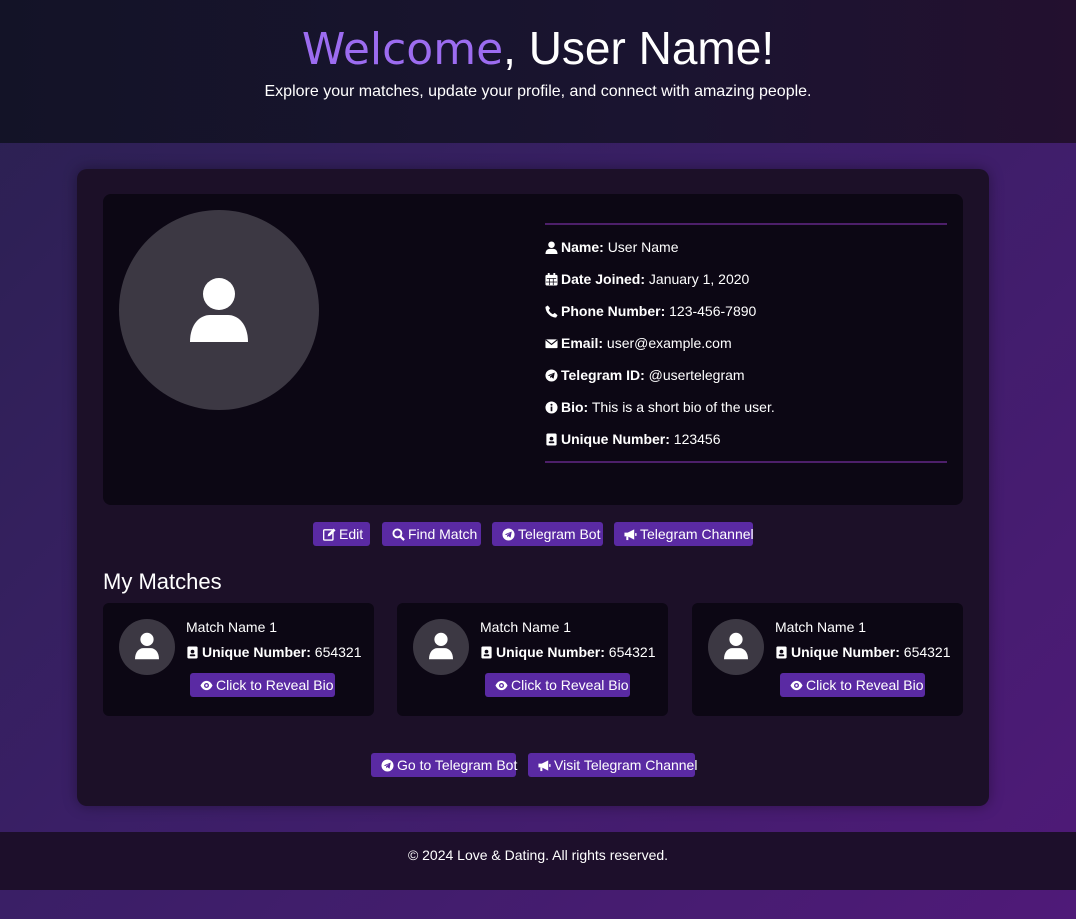 The height and width of the screenshot is (919, 1076). What do you see at coordinates (638, 343) in the screenshot?
I see `profile-email-row: Email: user@example.com` at bounding box center [638, 343].